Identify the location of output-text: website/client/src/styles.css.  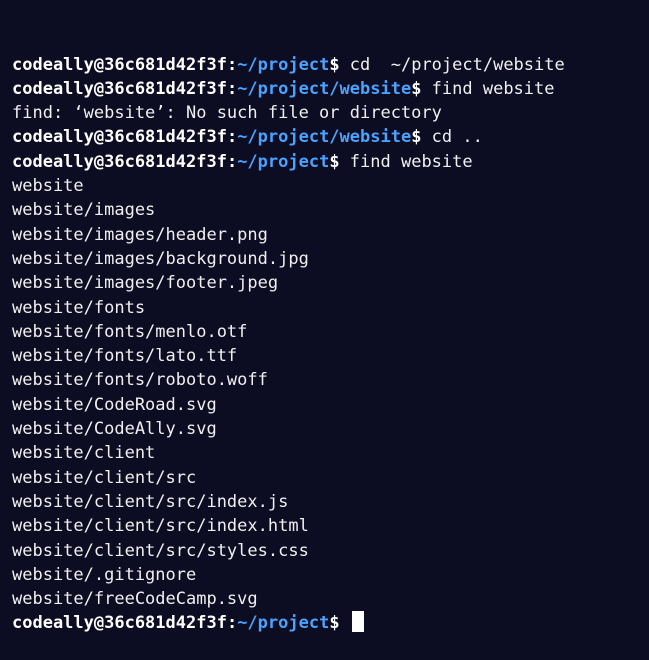
(160, 550).